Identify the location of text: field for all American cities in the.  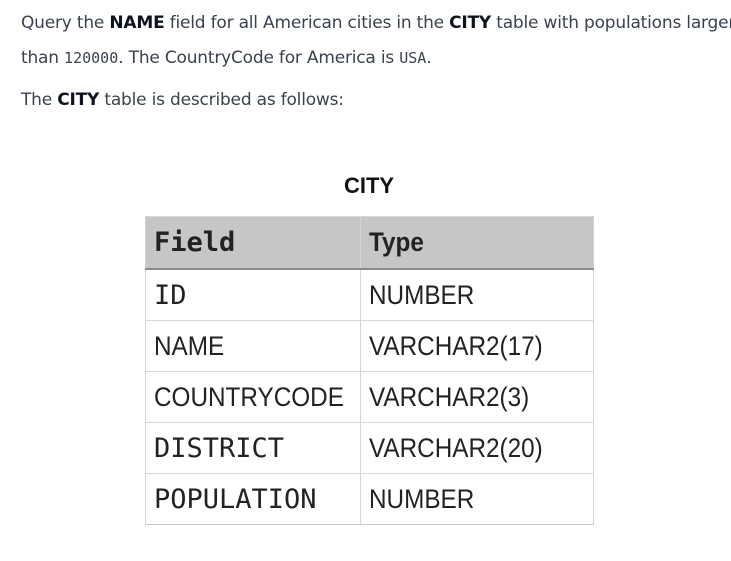
(307, 23).